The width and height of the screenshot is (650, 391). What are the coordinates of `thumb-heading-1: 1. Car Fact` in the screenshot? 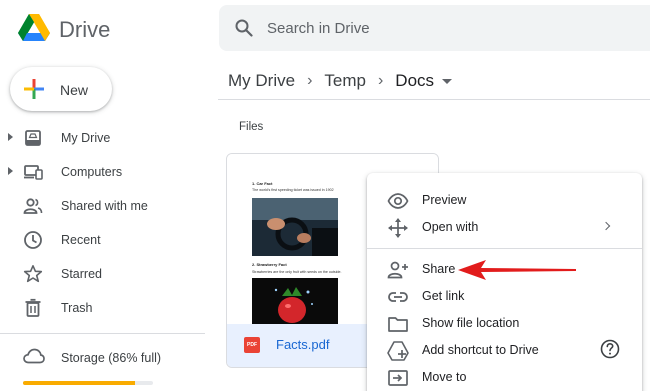 It's located at (262, 183).